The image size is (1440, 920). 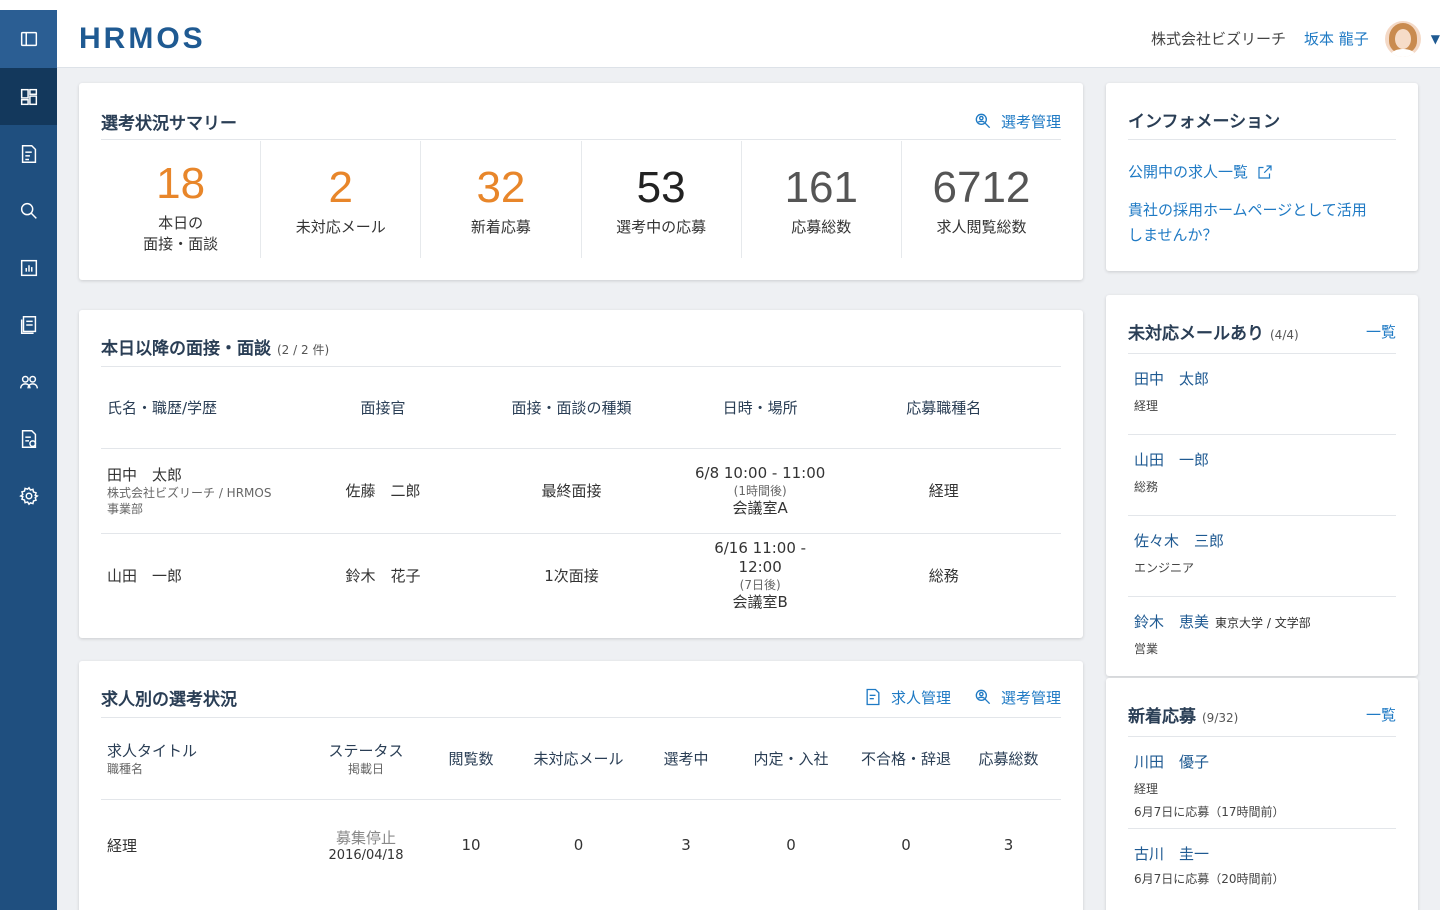 I want to click on interview-place: 会議室A, so click(x=760, y=507).